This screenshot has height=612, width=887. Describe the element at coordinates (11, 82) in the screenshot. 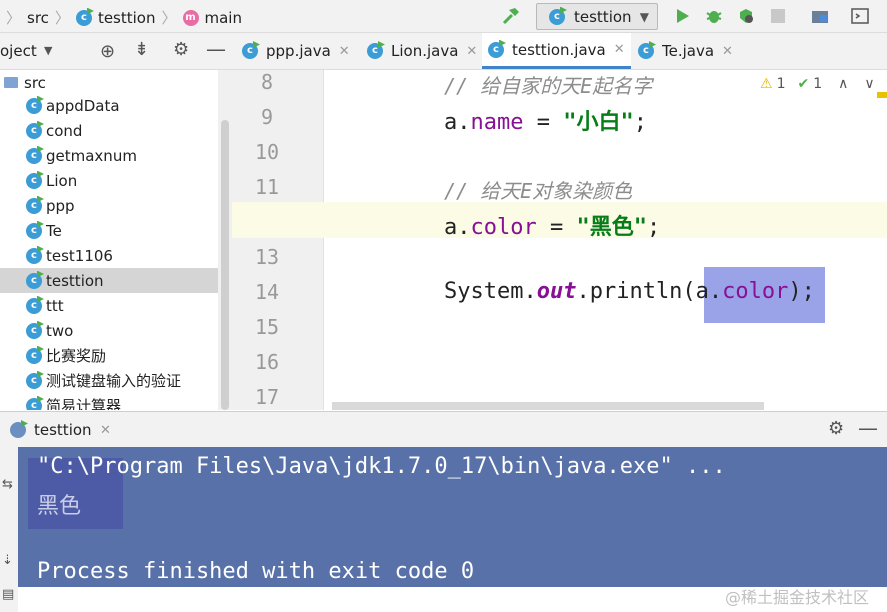

I see `folder-icon` at that location.